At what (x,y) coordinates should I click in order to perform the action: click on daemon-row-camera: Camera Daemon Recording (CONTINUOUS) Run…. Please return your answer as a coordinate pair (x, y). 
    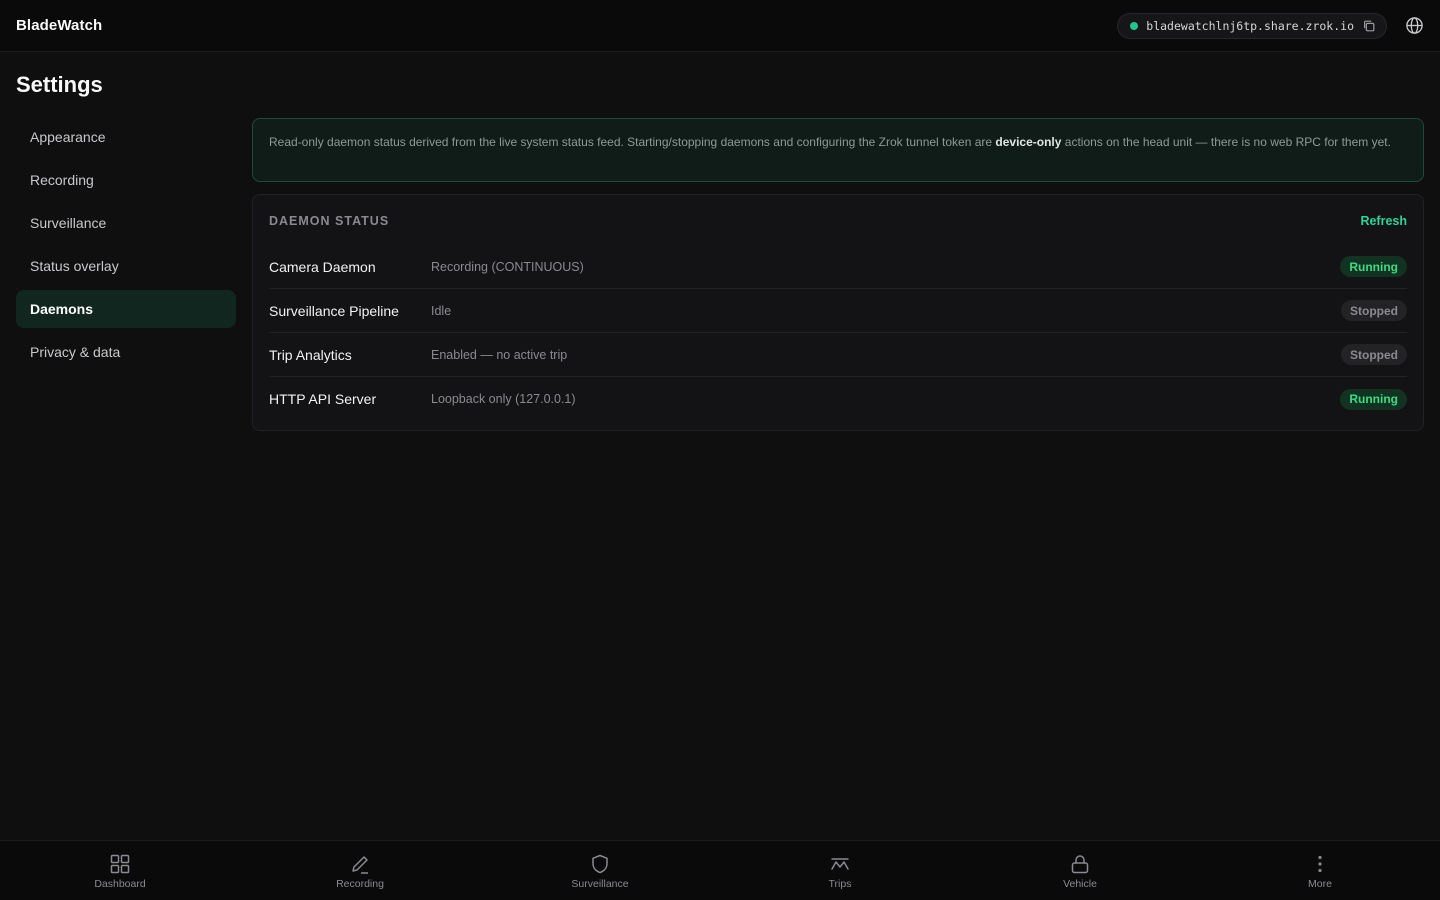
    Looking at the image, I should click on (838, 267).